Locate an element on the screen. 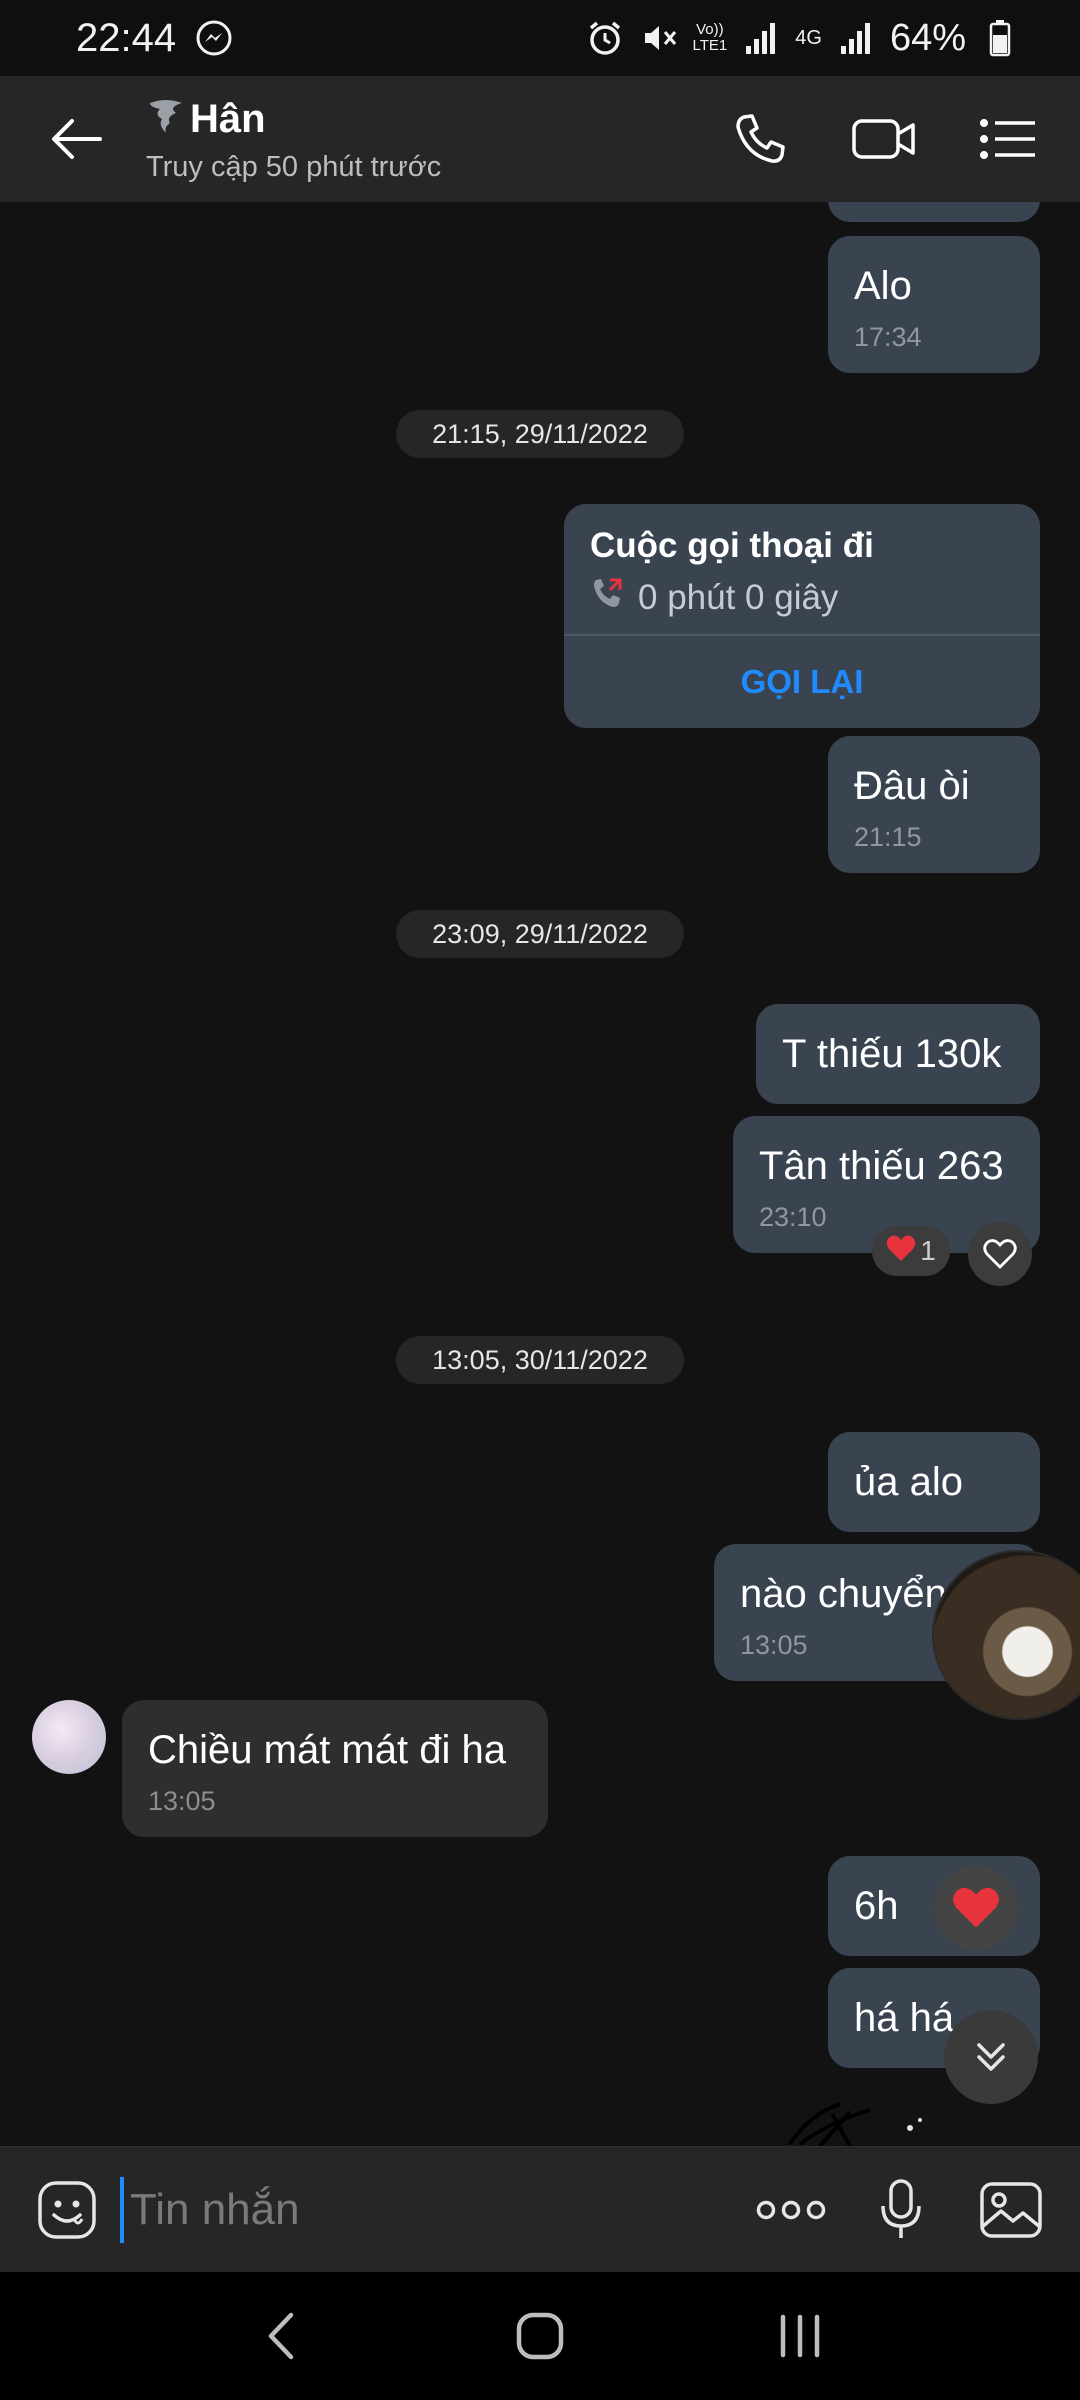 The image size is (1080, 2400). double-chevron-down-icon is located at coordinates (991, 2057).